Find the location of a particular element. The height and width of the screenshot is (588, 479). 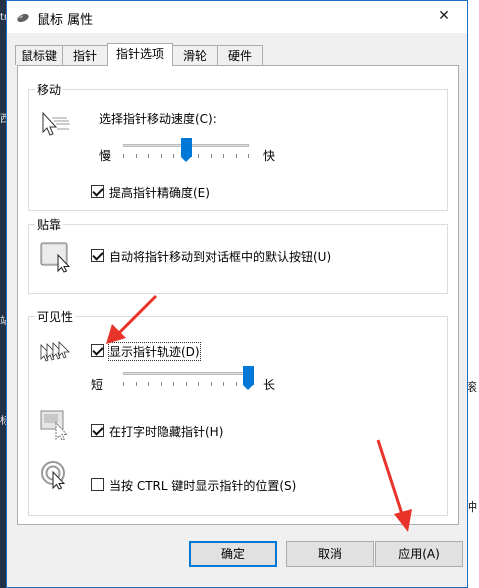

enhance-precision-label: 提高指针精确度(E) is located at coordinates (159, 192).